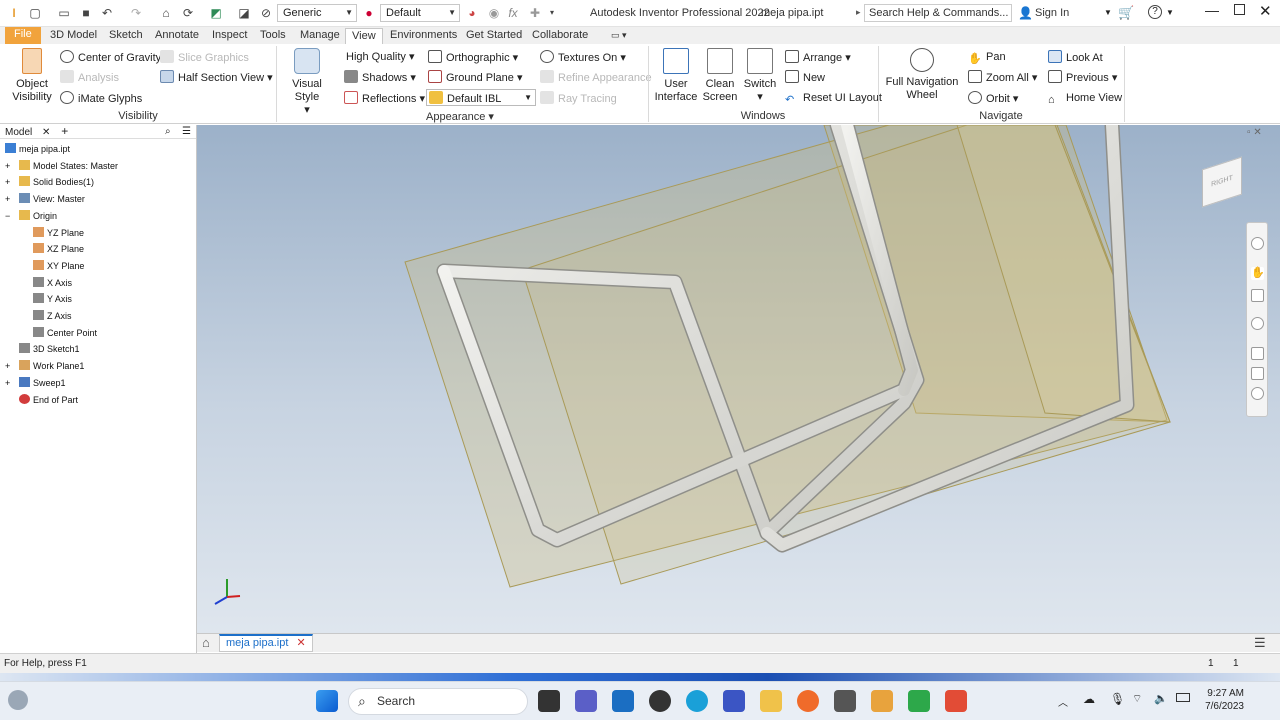 The image size is (1280, 720). Describe the element at coordinates (1257, 353) in the screenshot. I see `look-at-icon` at that location.